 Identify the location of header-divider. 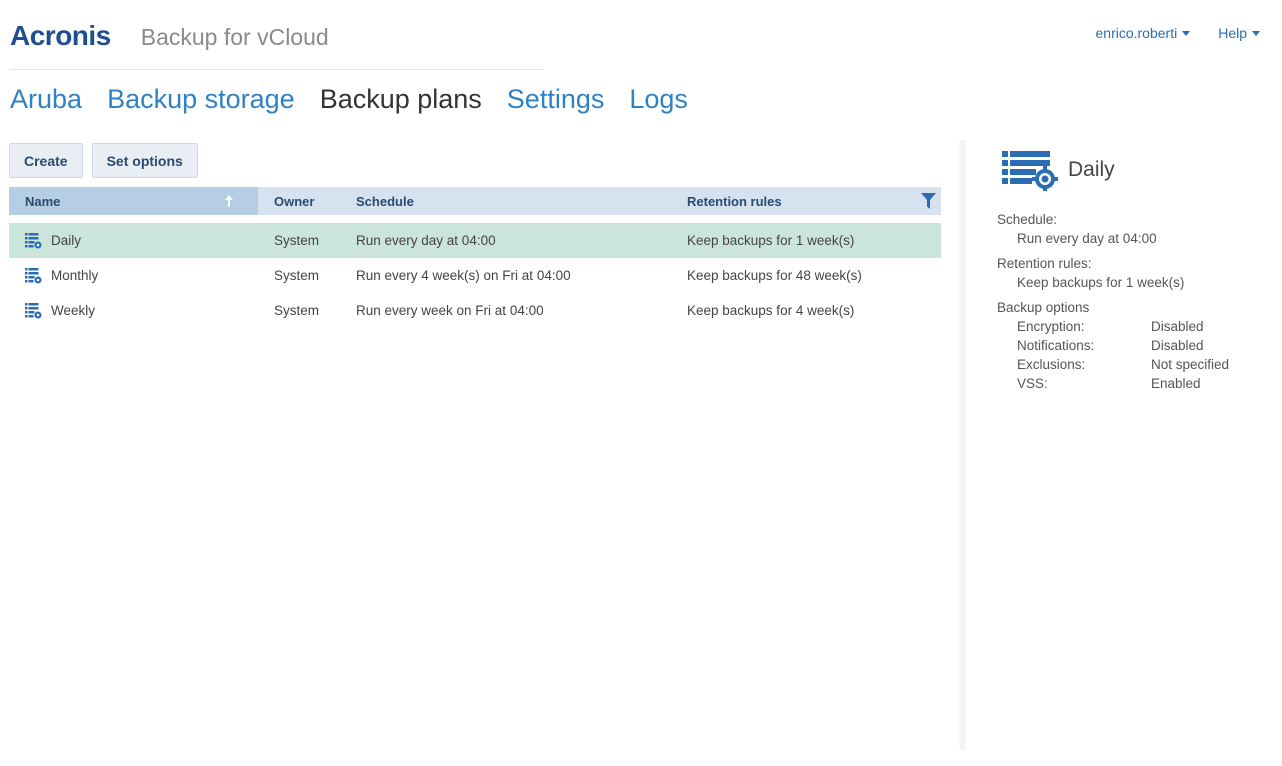
(276, 69).